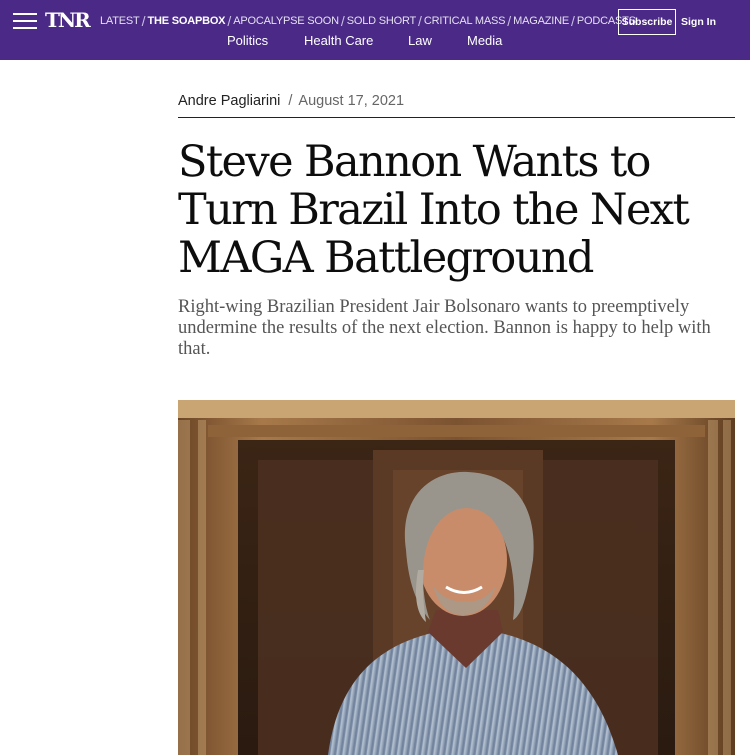 Image resolution: width=750 pixels, height=755 pixels. What do you see at coordinates (247, 40) in the screenshot?
I see `topic-link-politics: Politics` at bounding box center [247, 40].